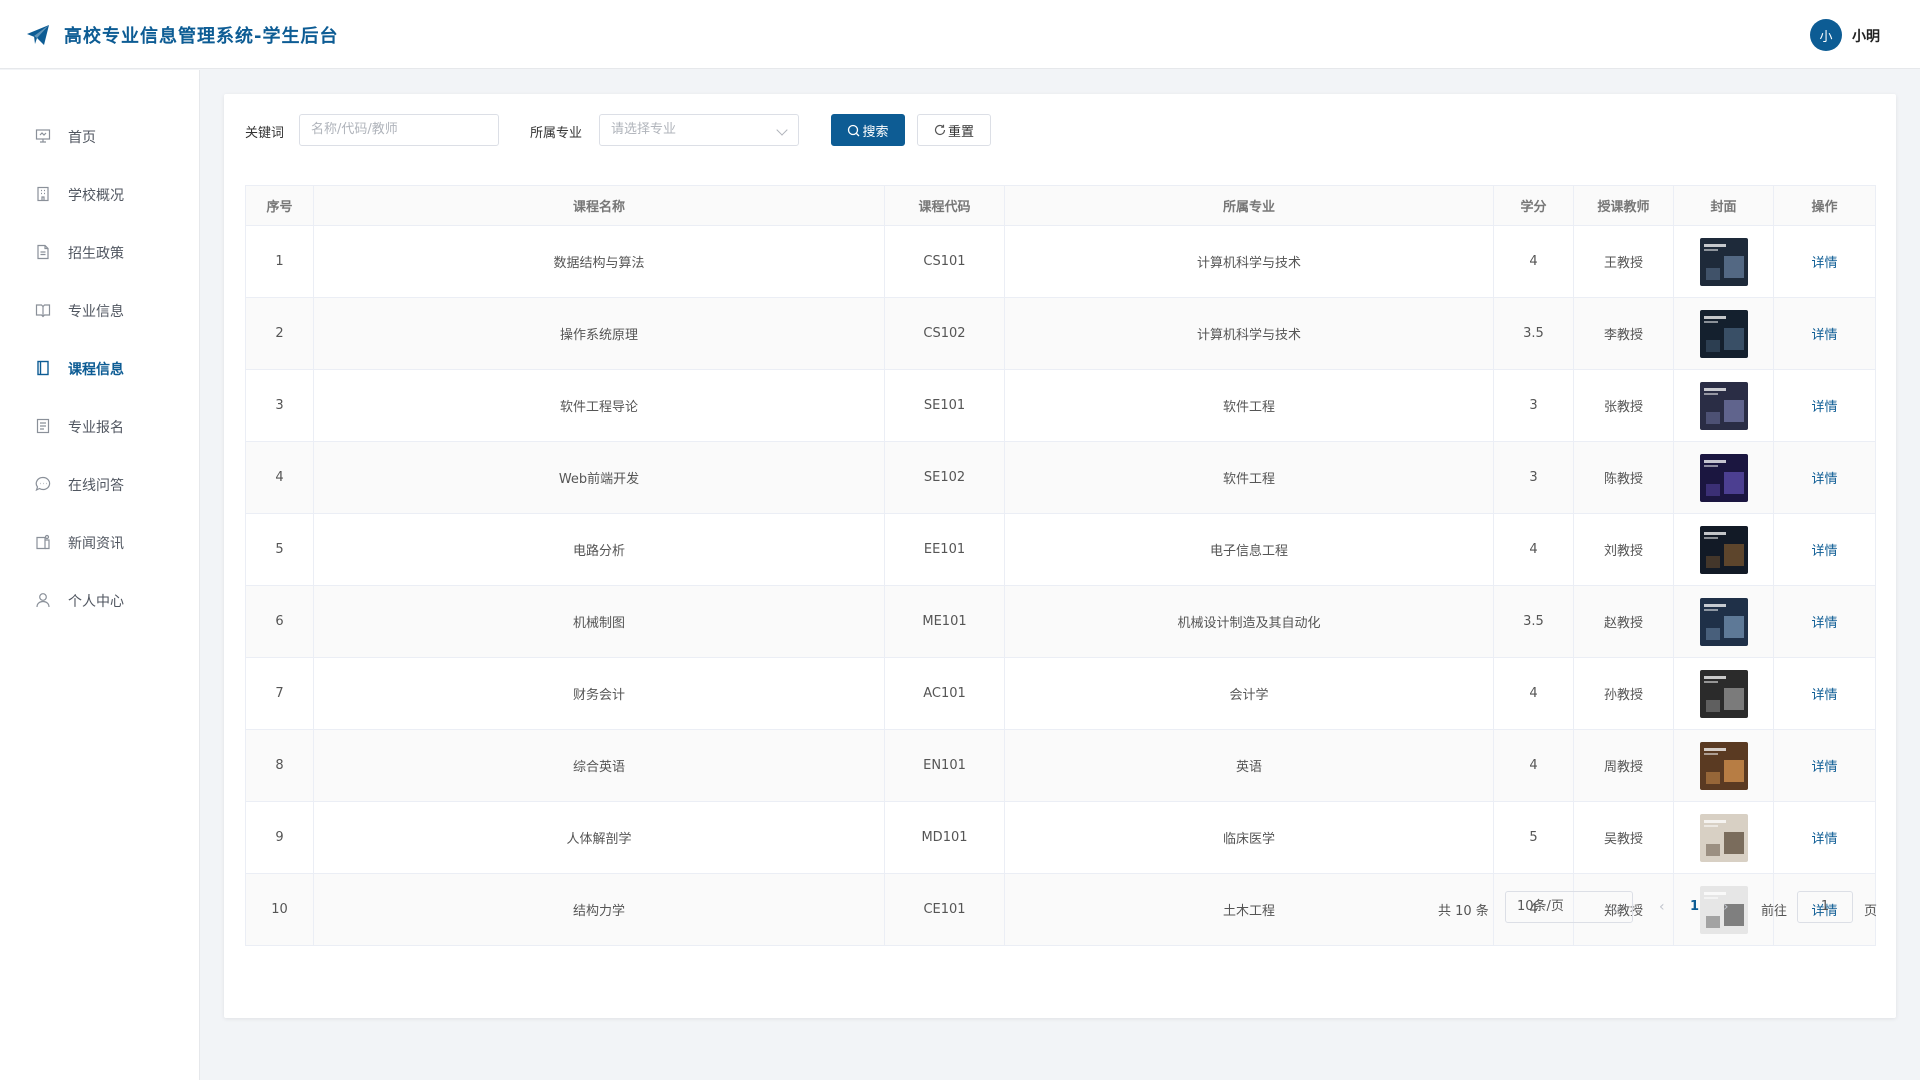  Describe the element at coordinates (1060, 405) in the screenshot. I see `table-row: 3 软件工程导论 SE101 软件工程 3 张教授 详情` at that location.